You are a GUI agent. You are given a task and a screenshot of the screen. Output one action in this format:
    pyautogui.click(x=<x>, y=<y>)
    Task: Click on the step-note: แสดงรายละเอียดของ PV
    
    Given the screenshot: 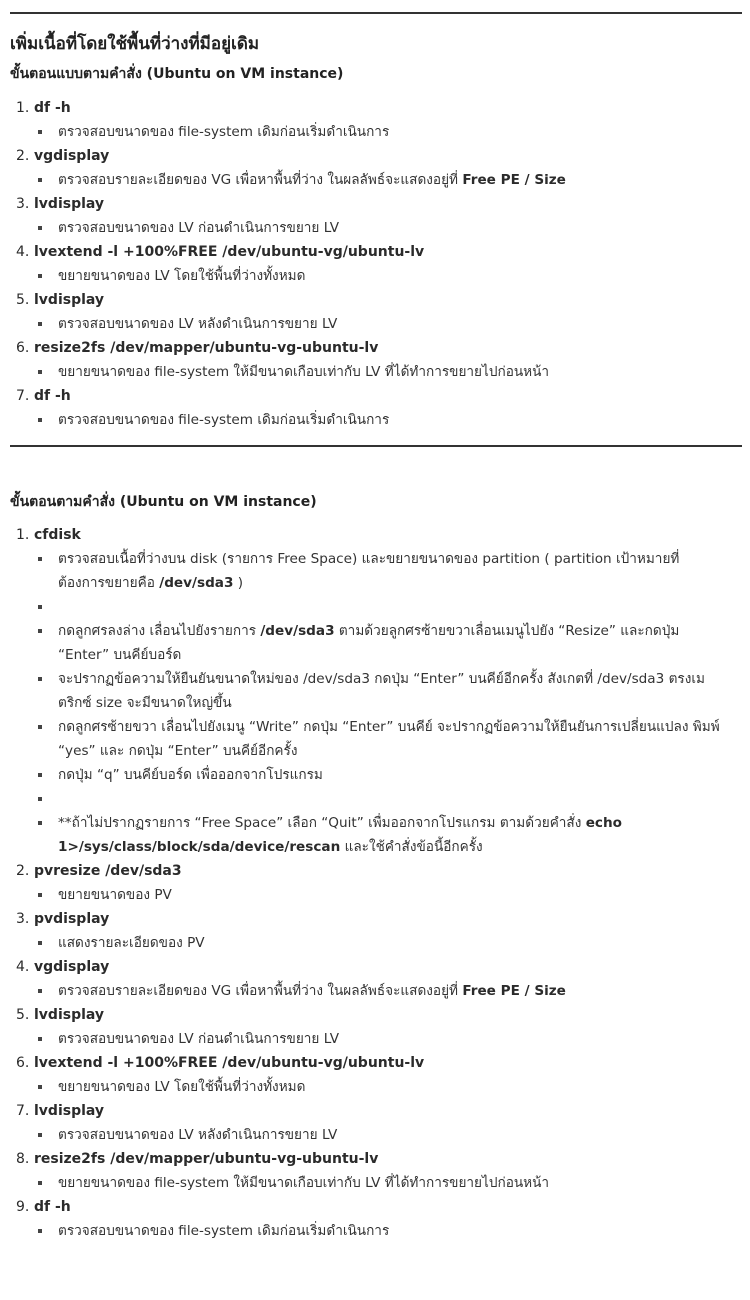 What is the action you would take?
    pyautogui.click(x=389, y=943)
    